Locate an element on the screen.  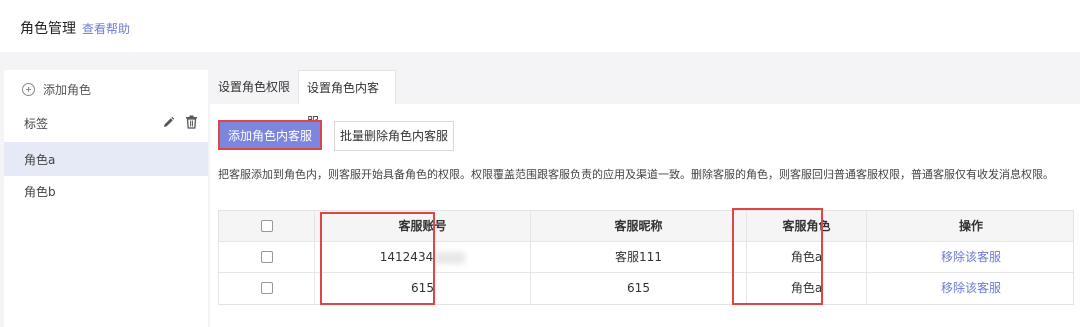
sidebar-item-label: 标签 is located at coordinates (36, 123).